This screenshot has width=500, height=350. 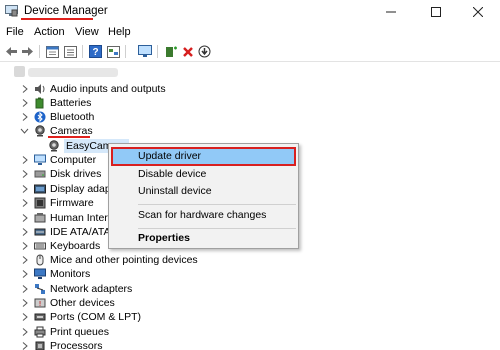 I want to click on disk-icon, so click(x=40, y=174).